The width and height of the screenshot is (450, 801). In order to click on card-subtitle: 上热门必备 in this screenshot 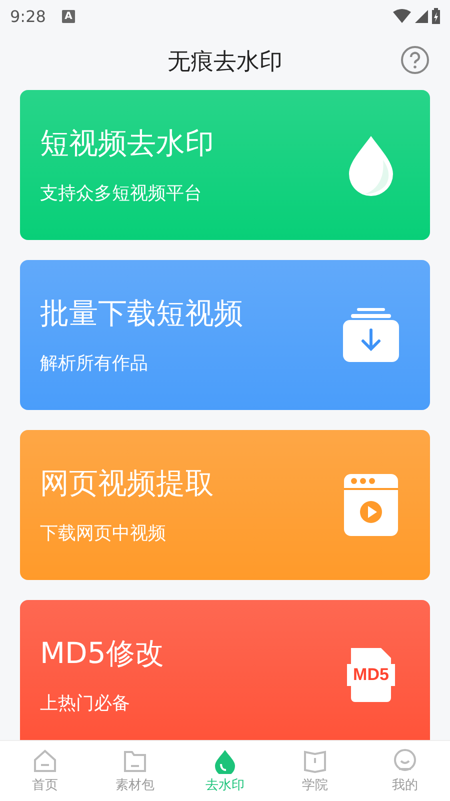, I will do `click(85, 704)`.